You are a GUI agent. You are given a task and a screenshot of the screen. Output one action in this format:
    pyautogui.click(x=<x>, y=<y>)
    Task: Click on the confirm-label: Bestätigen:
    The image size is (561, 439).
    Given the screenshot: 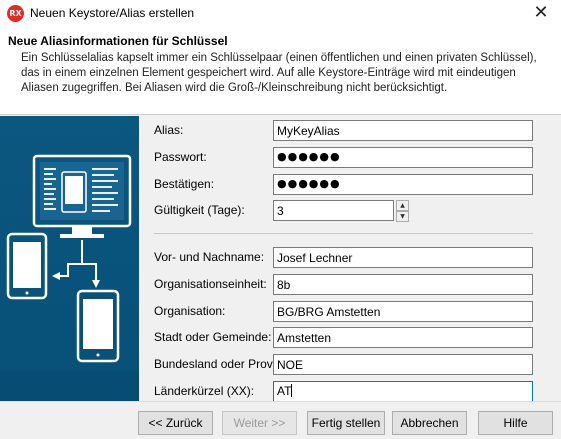 What is the action you would take?
    pyautogui.click(x=184, y=184)
    